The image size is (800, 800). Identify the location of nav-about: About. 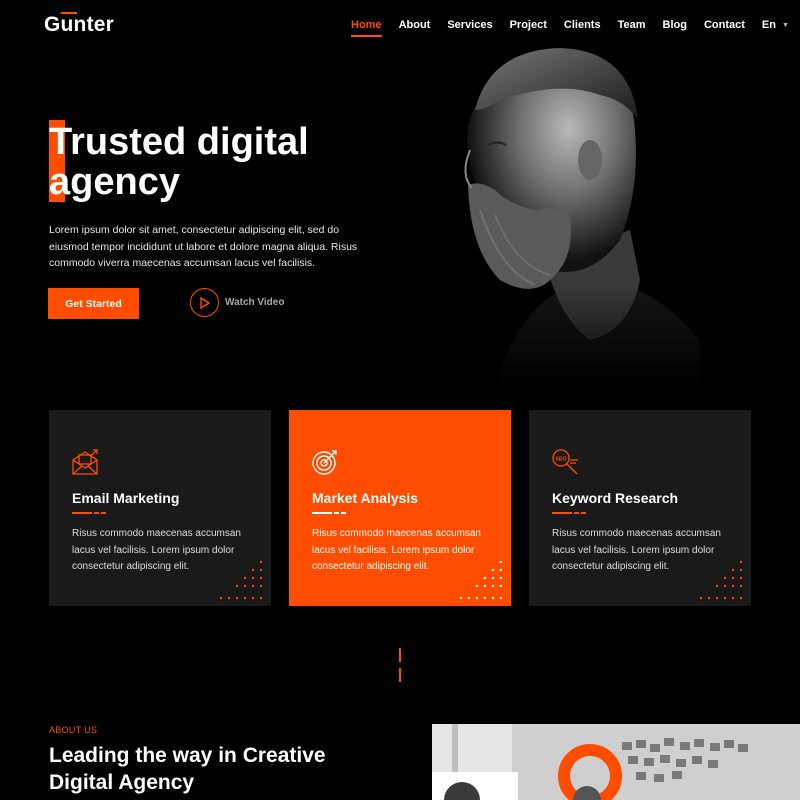
(415, 25).